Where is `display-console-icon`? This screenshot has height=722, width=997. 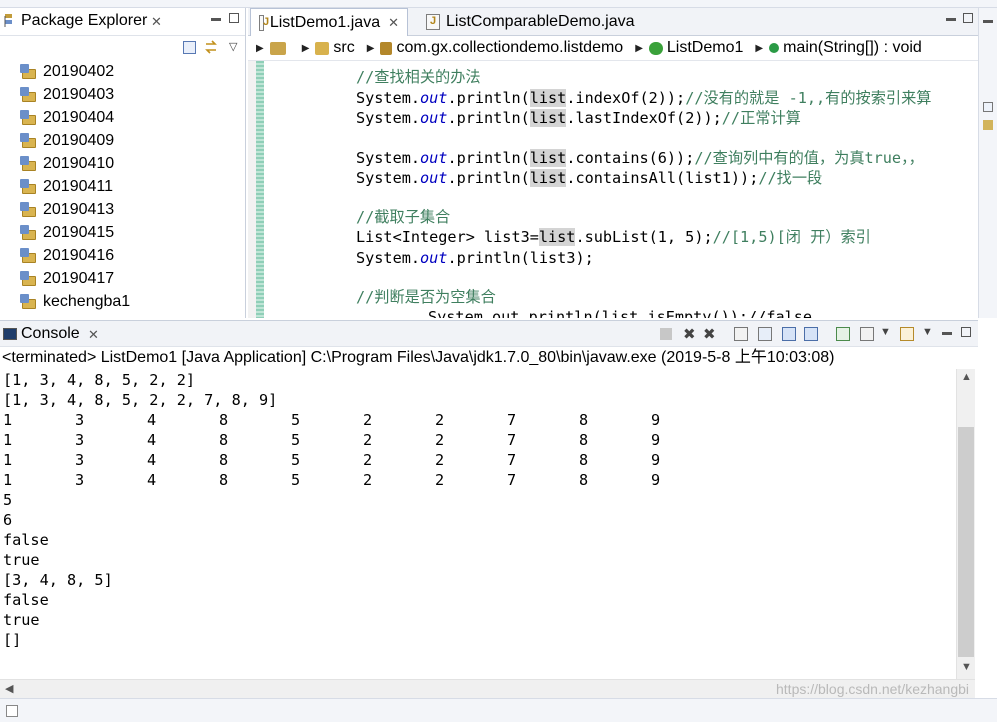 display-console-icon is located at coordinates (867, 334).